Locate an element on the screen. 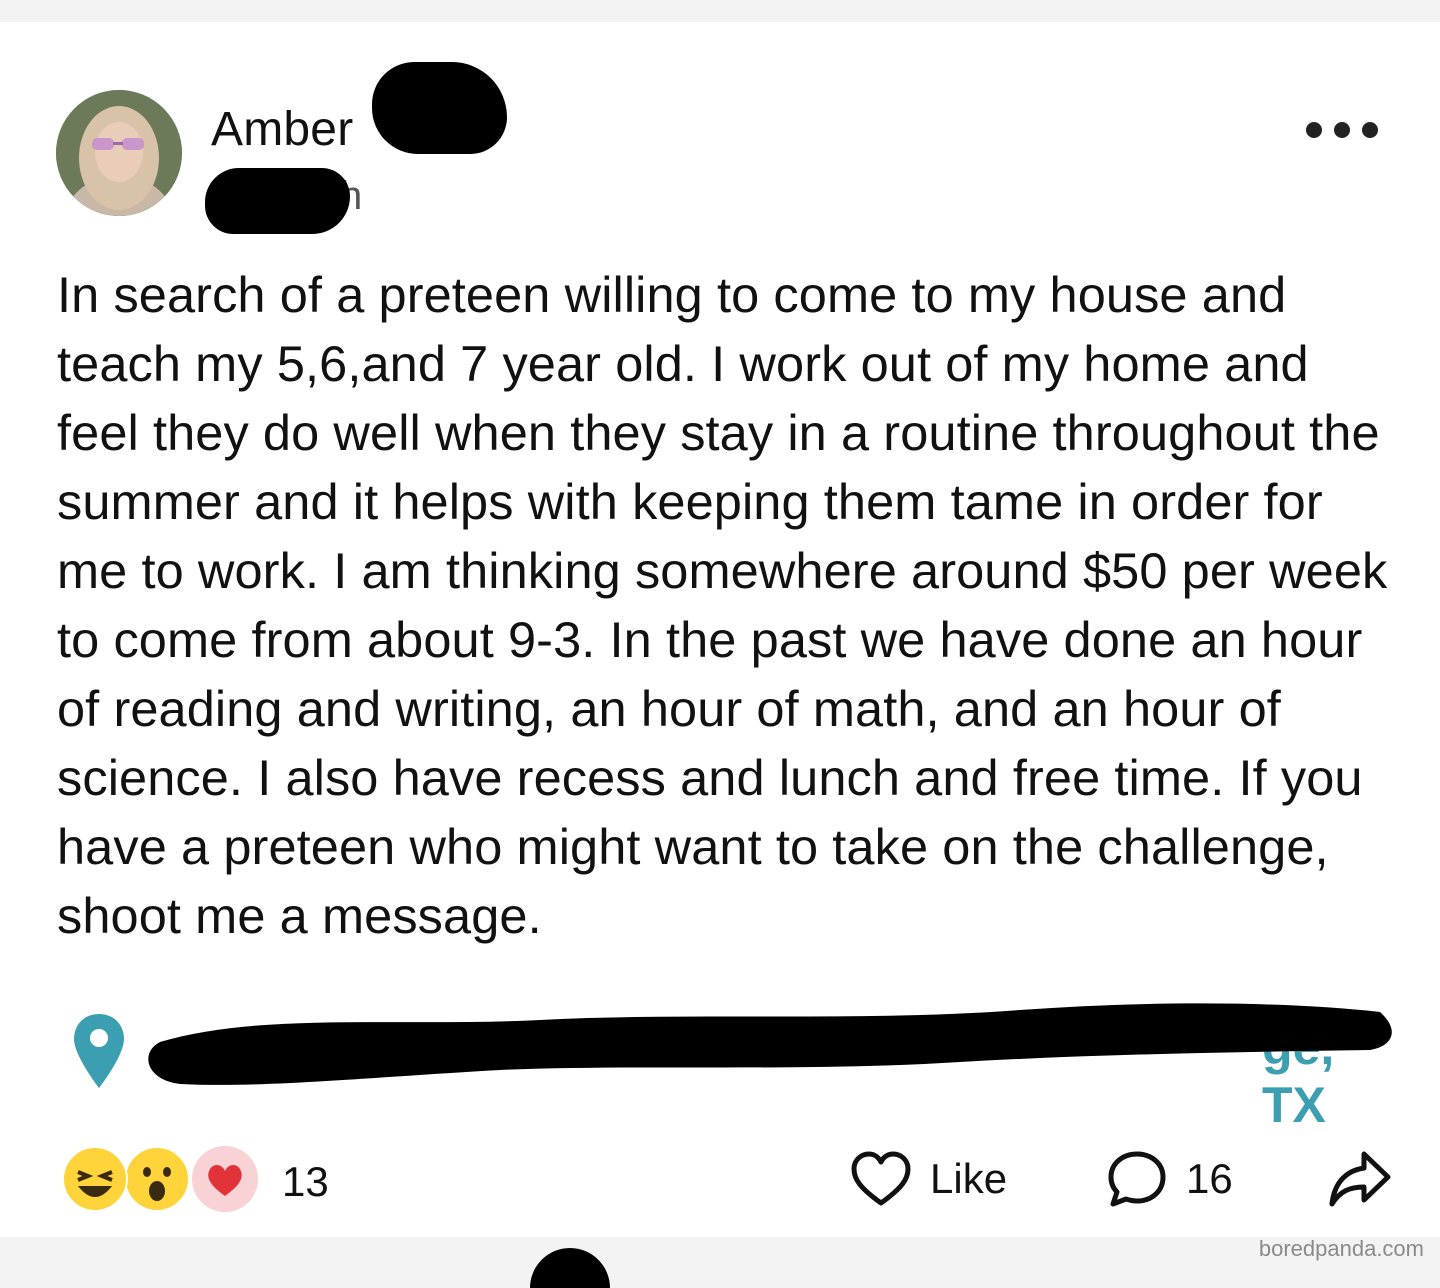  avatar-image is located at coordinates (119, 153).